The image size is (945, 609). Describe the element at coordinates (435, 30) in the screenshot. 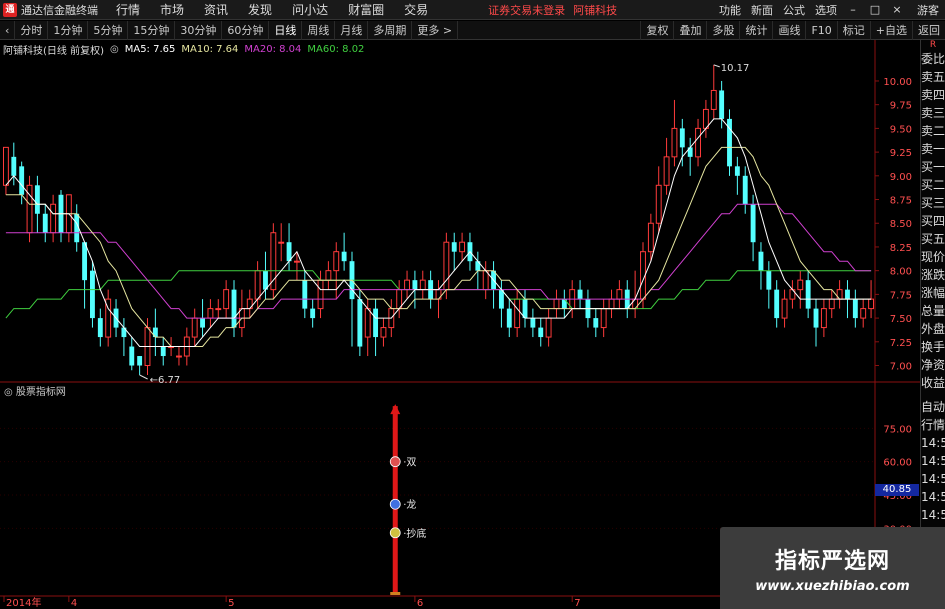

I see `tab-more: 更多 >` at that location.